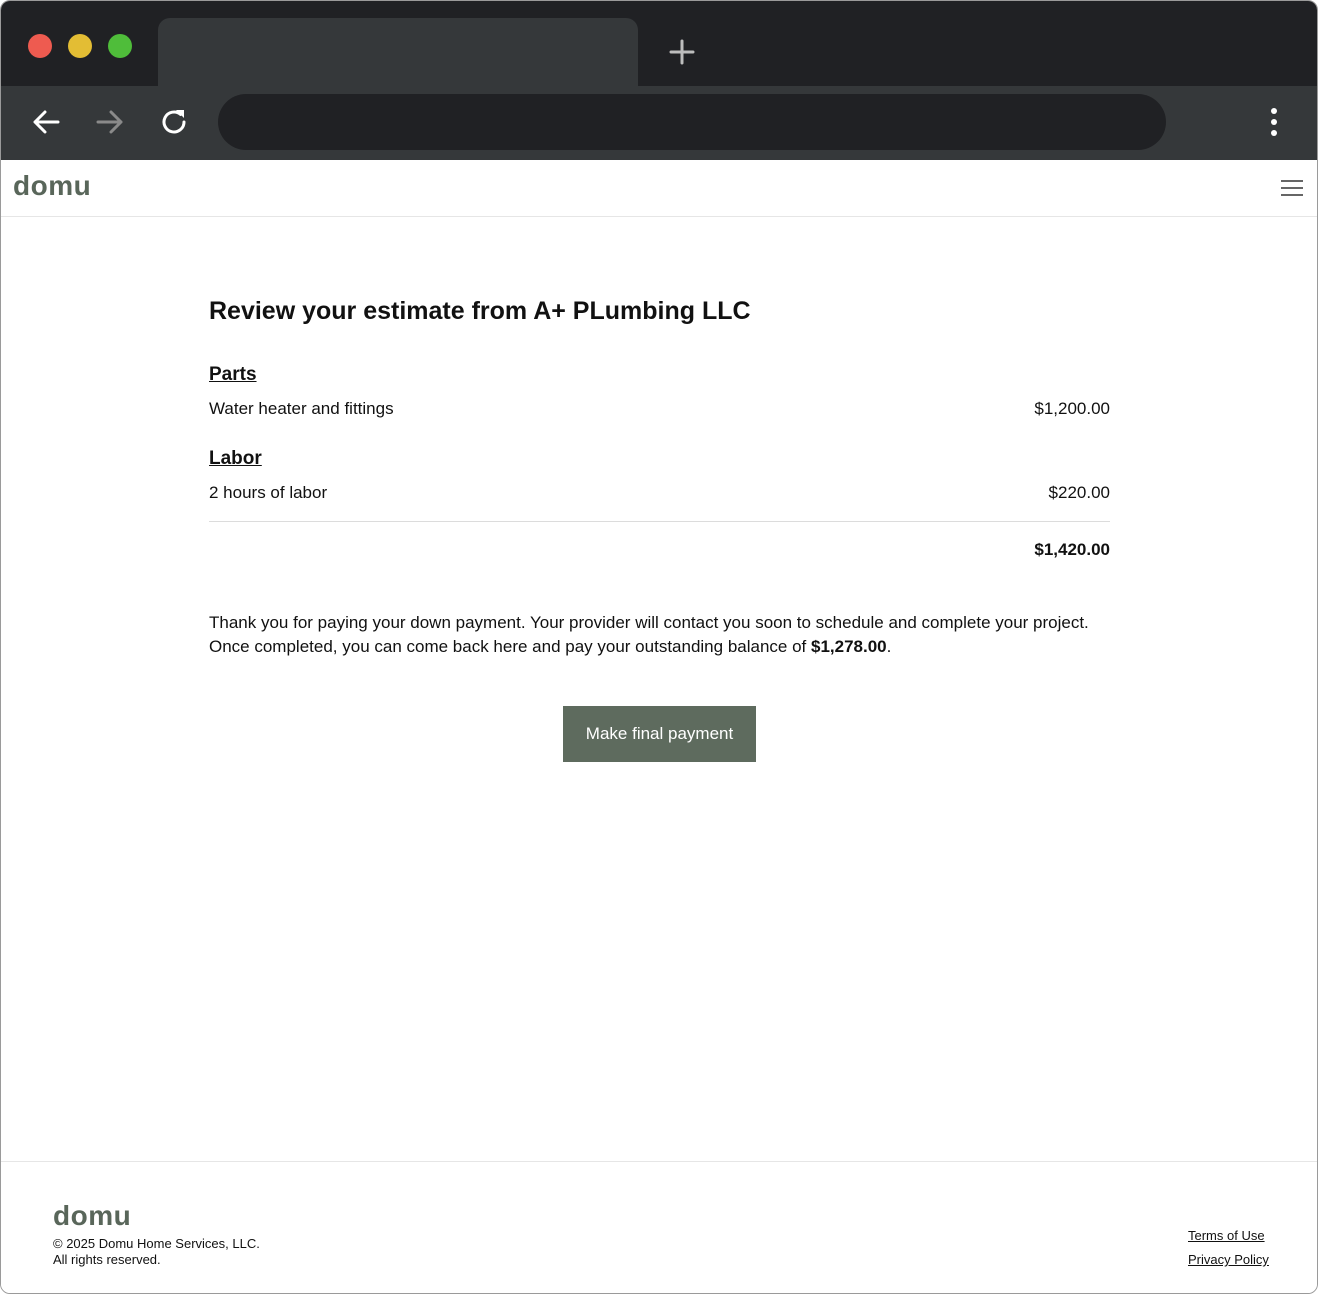 Image resolution: width=1318 pixels, height=1294 pixels. Describe the element at coordinates (692, 122) in the screenshot. I see `address-bar` at that location.